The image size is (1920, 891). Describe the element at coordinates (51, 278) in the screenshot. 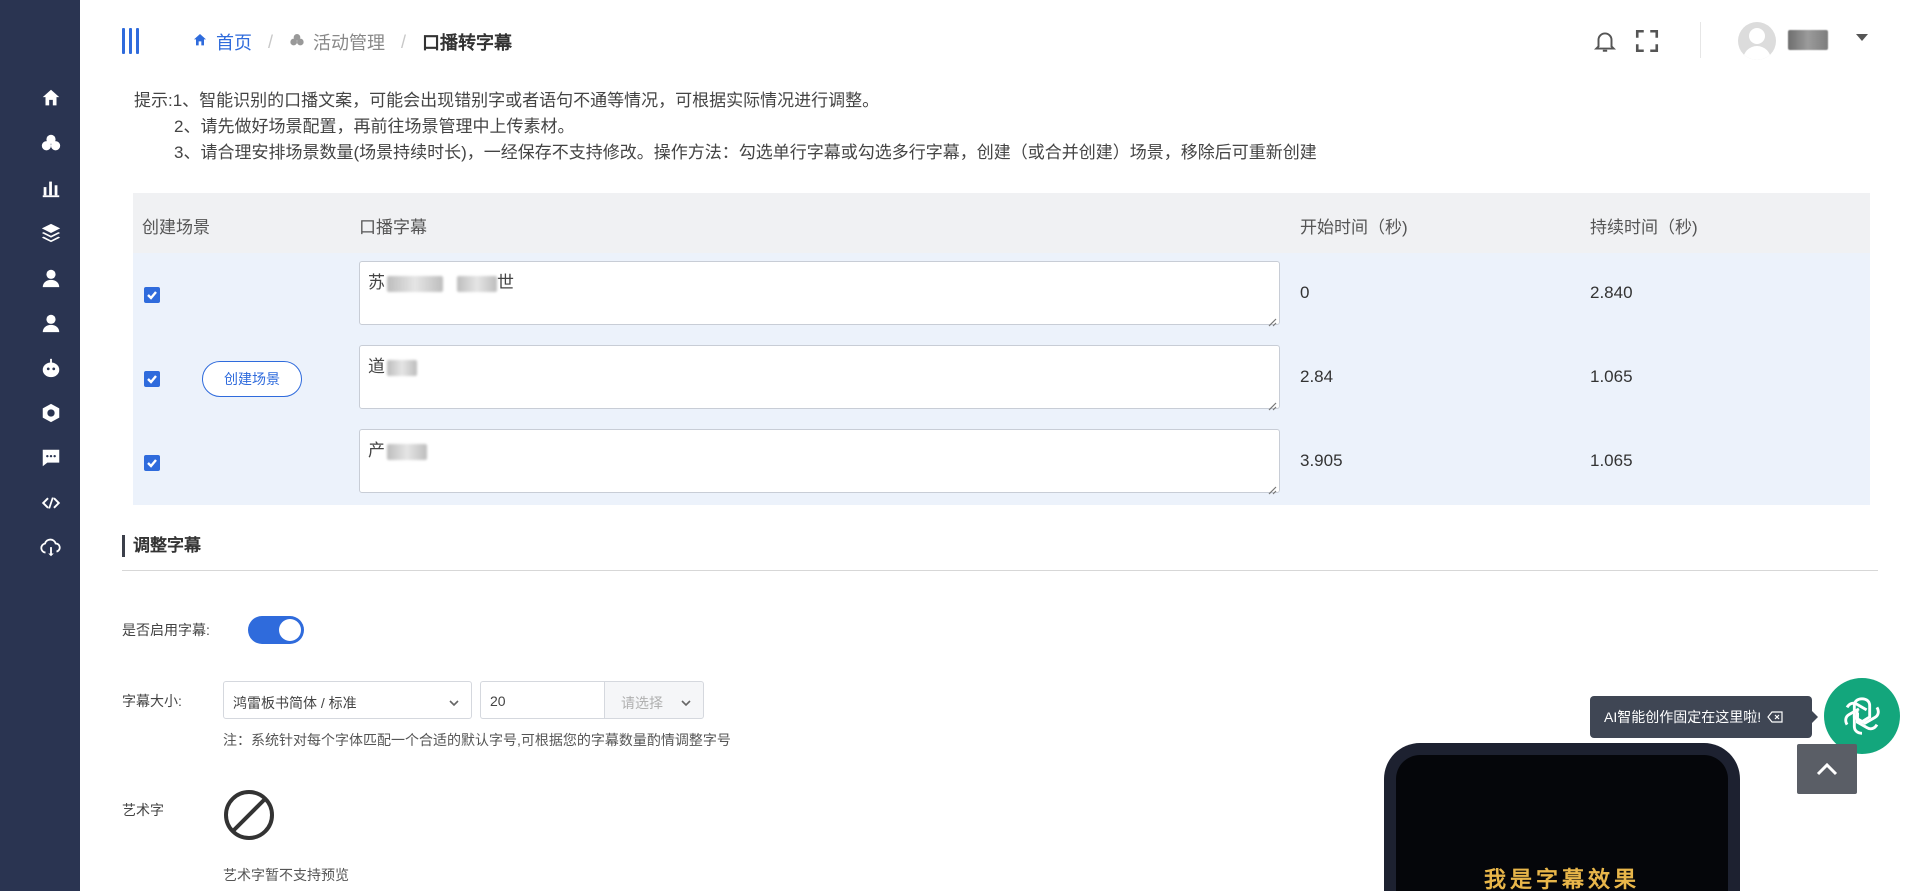

I see `user-icon` at that location.